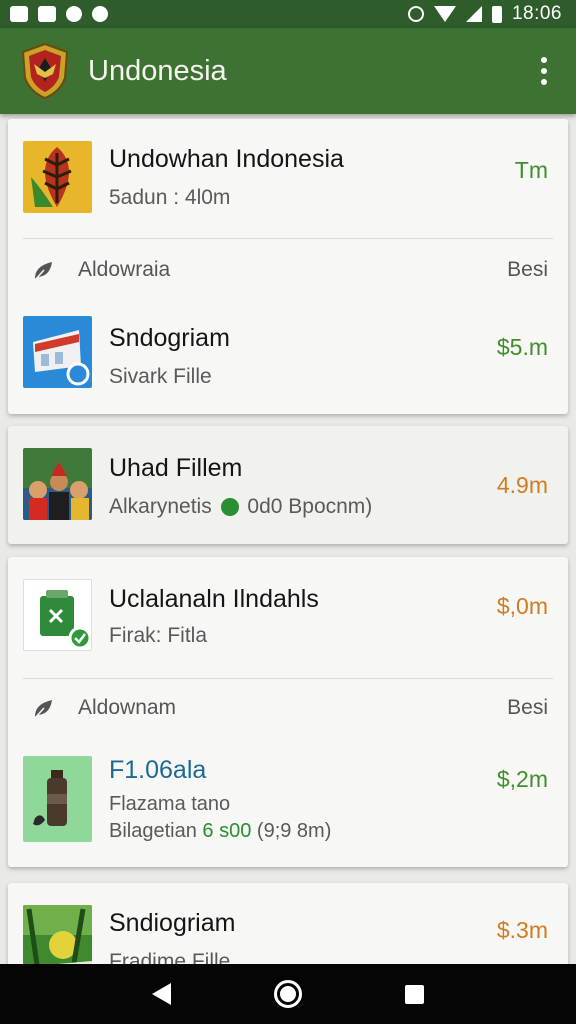 The width and height of the screenshot is (576, 1024). I want to click on bottle-product-icon, so click(57, 799).